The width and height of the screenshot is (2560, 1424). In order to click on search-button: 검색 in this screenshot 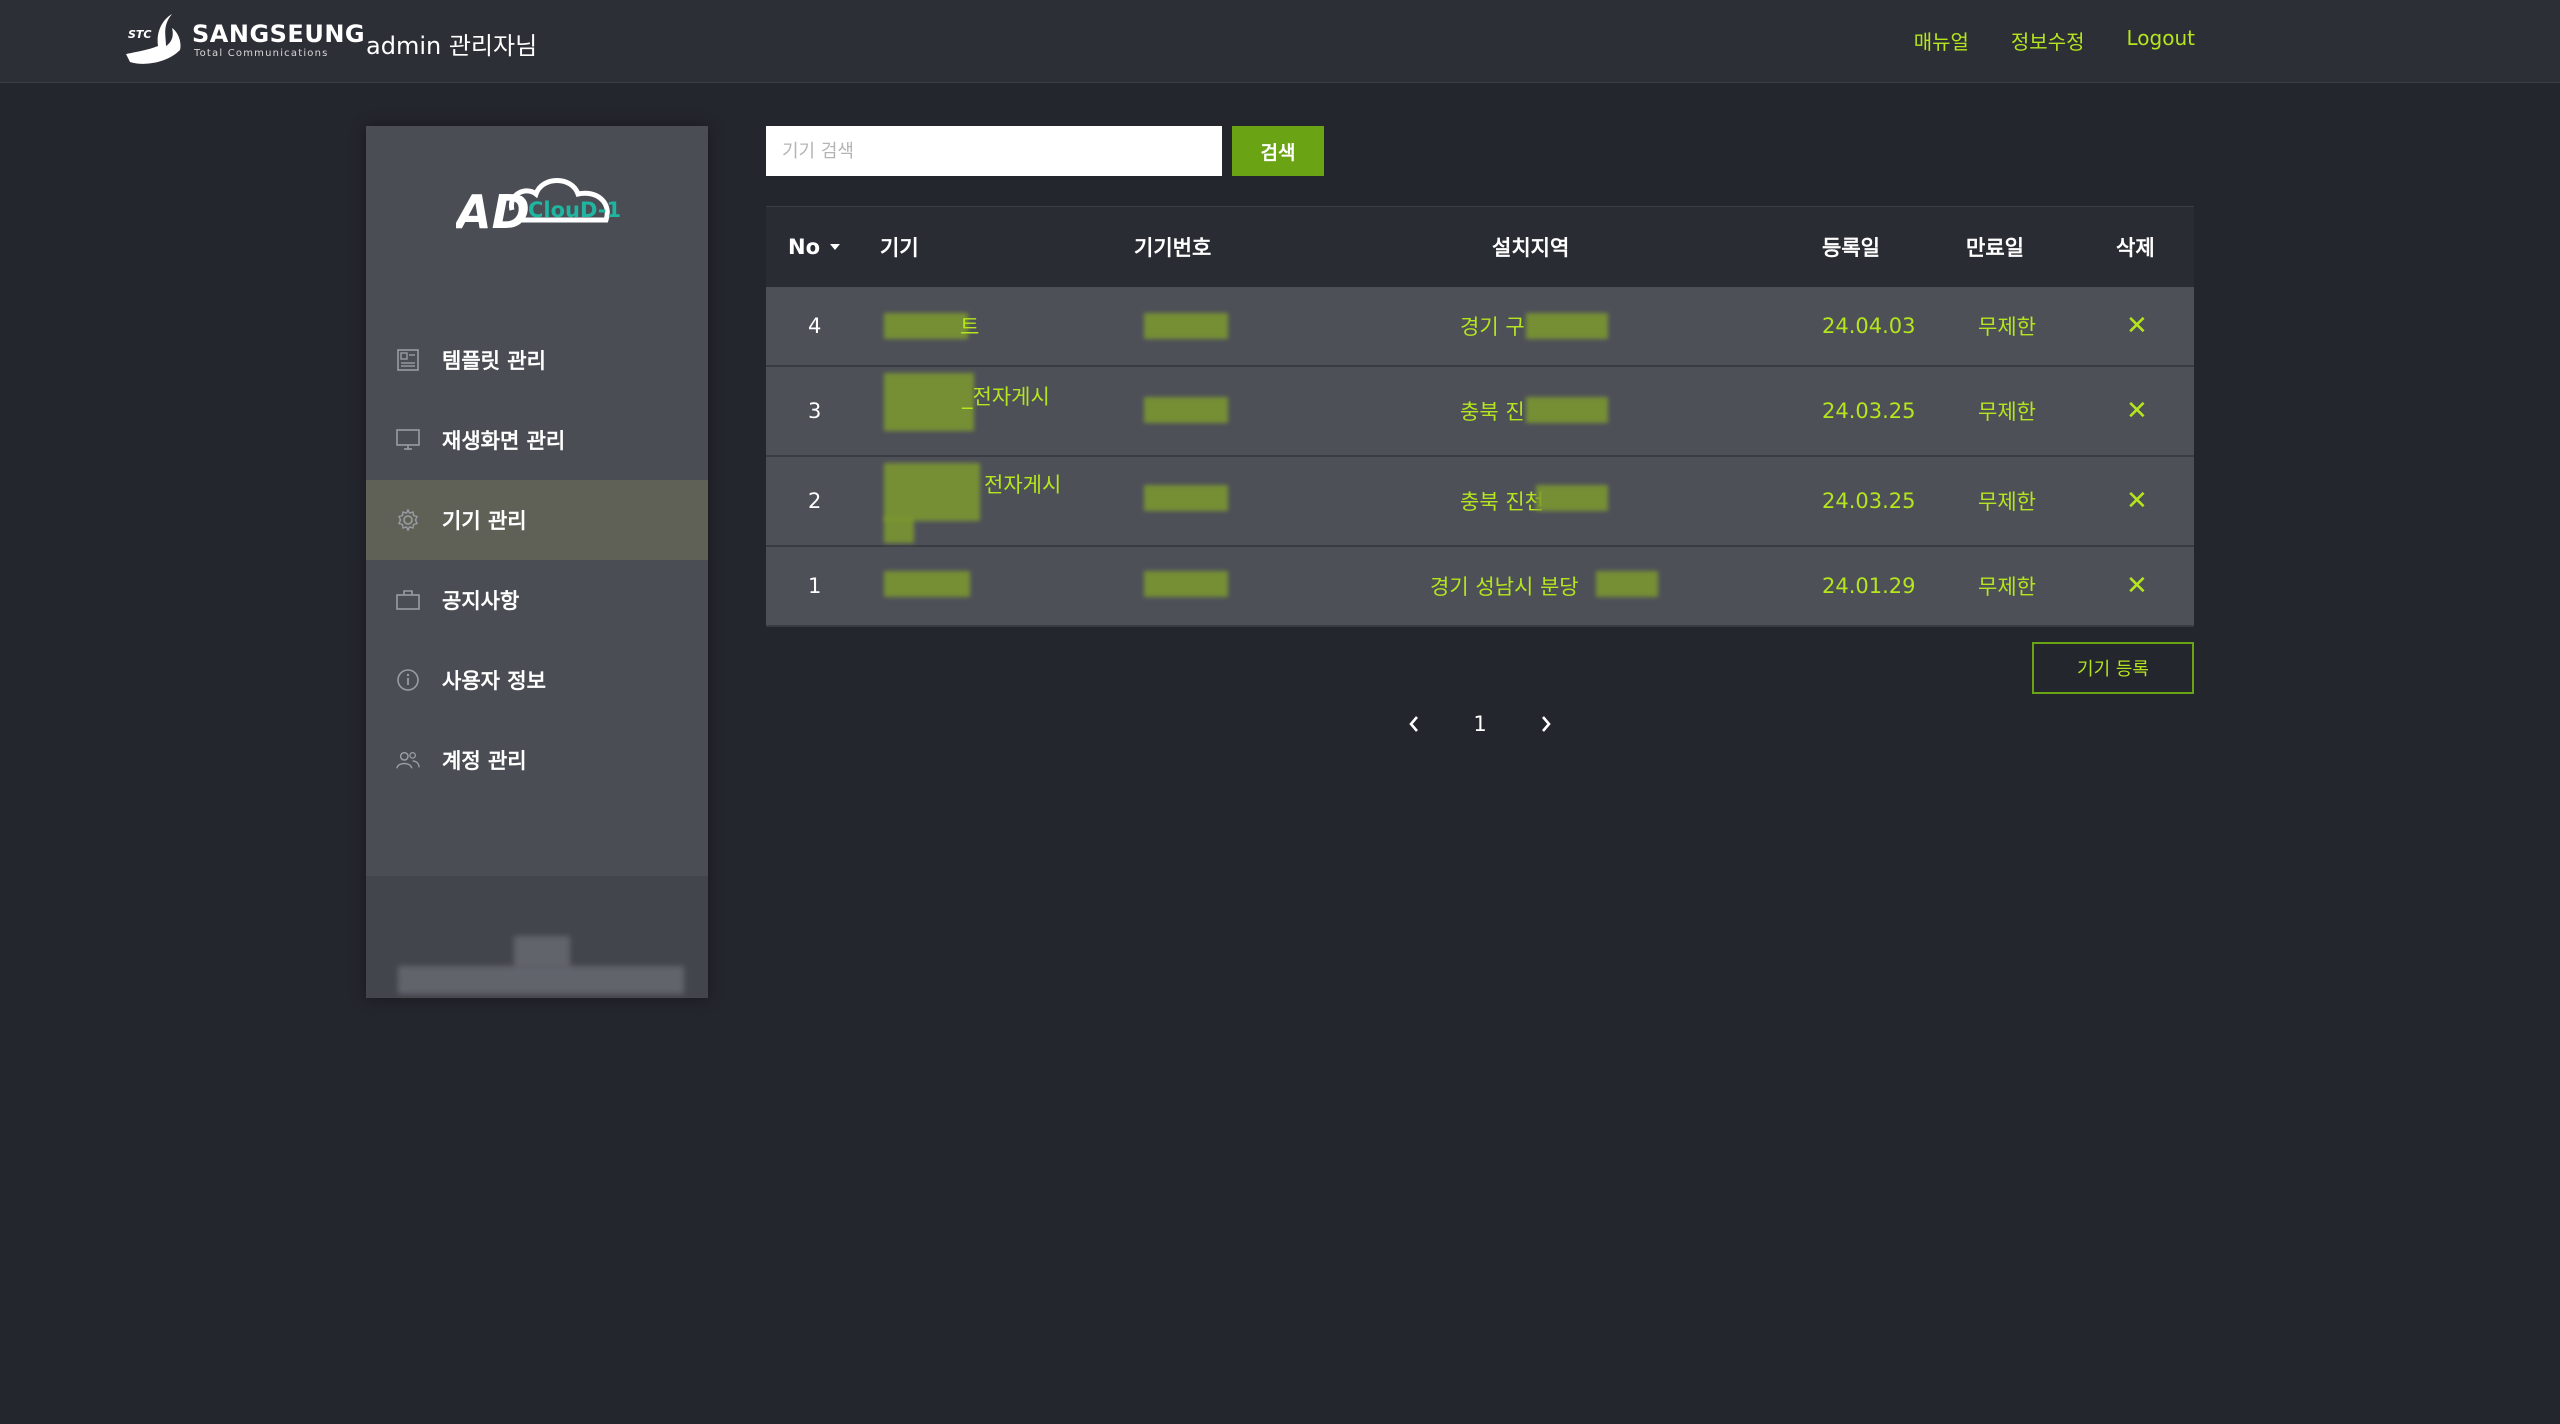, I will do `click(1278, 151)`.